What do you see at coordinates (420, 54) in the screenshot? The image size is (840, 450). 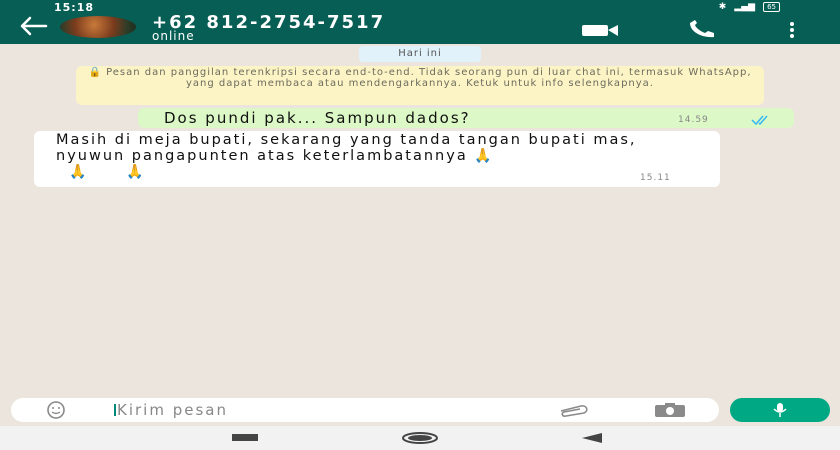 I see `date-chip: Hari ini` at bounding box center [420, 54].